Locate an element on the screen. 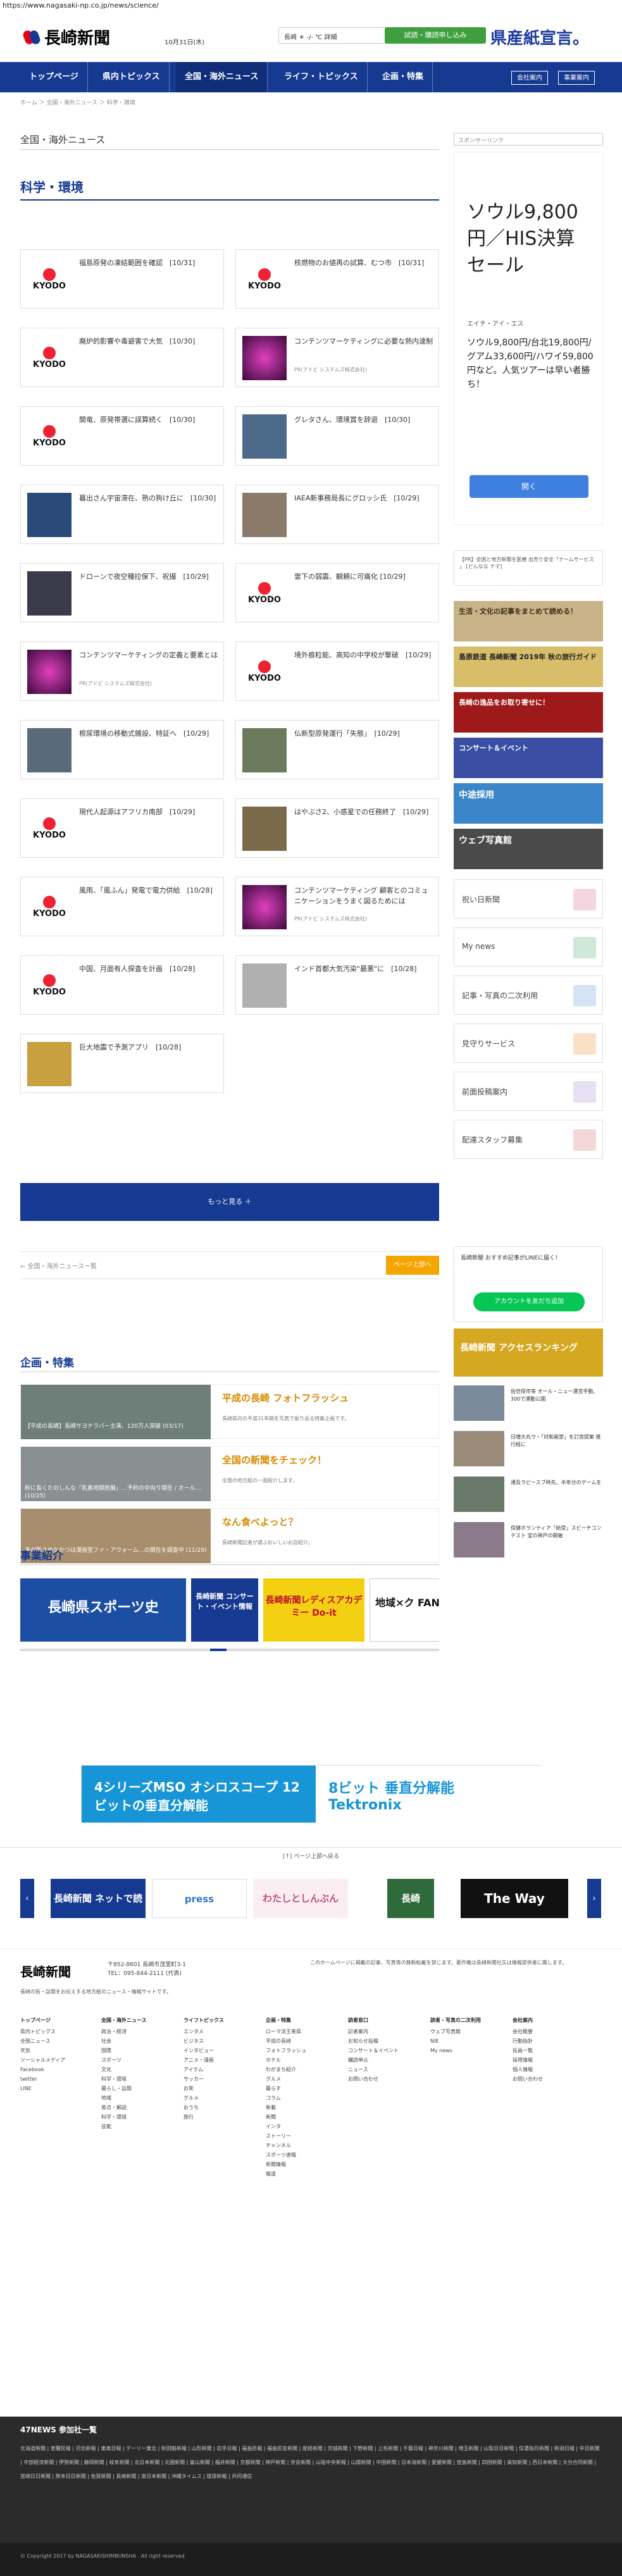 The width and height of the screenshot is (622, 2576). ad-open-button: 開く is located at coordinates (529, 487).